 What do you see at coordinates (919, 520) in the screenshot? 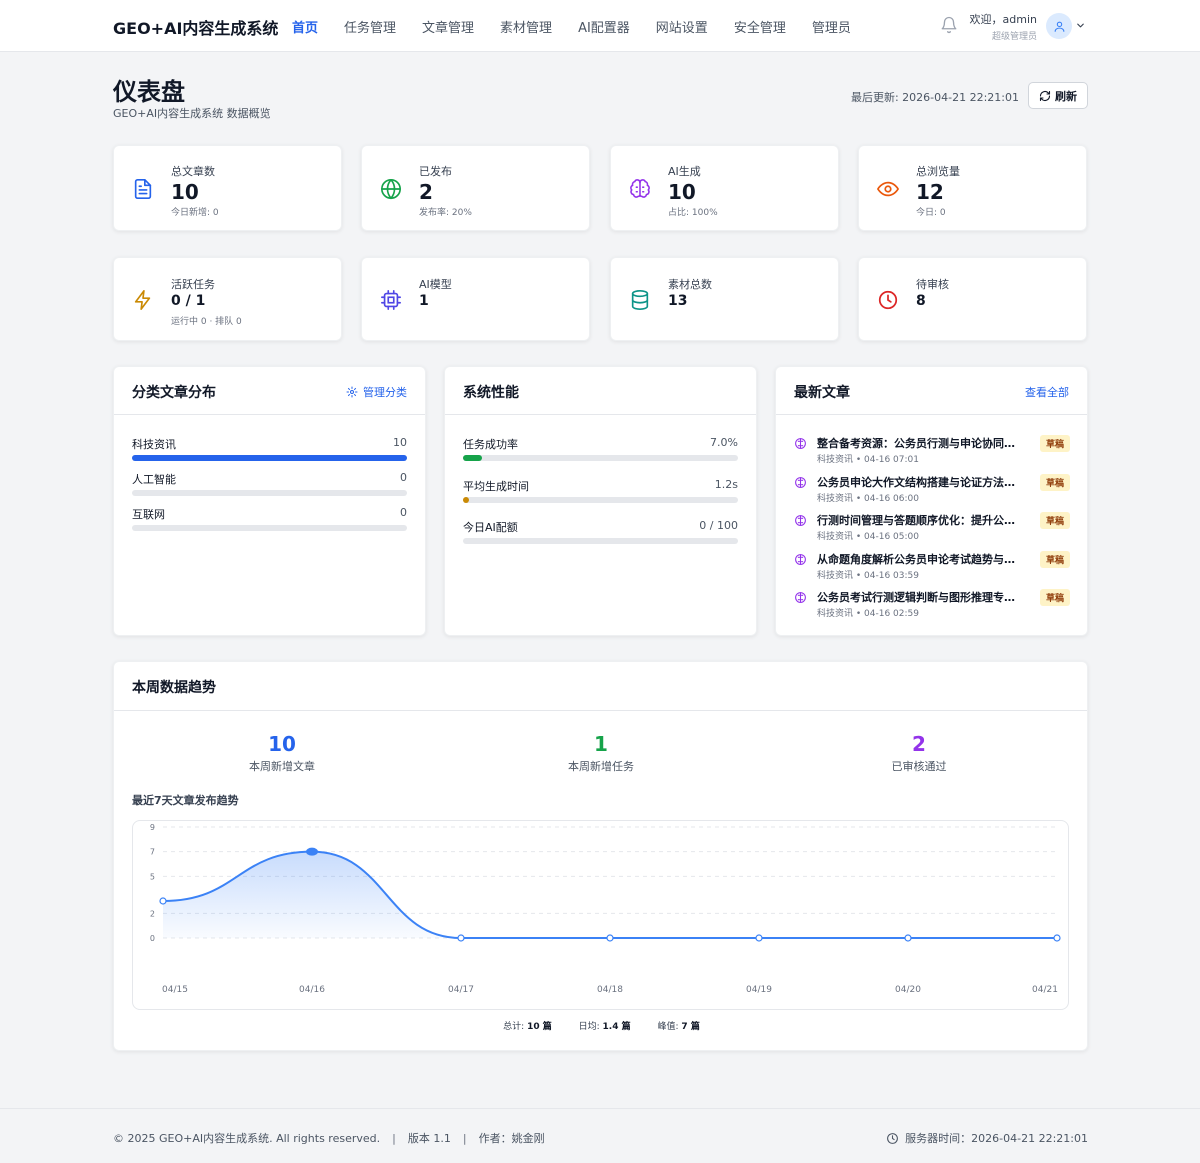
I see `article-title: 行测时间管理与答题顺序优化：提升公考效率` at bounding box center [919, 520].